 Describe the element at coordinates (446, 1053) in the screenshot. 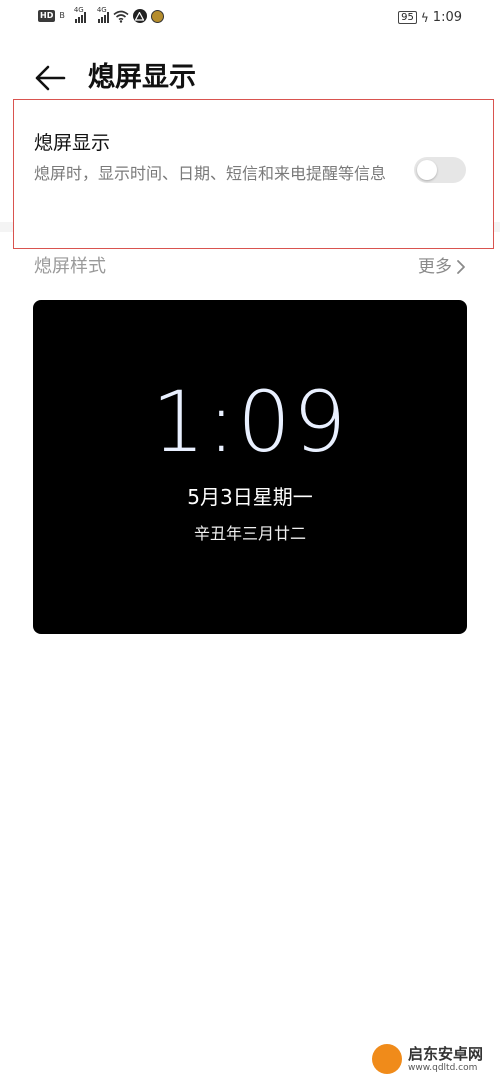

I see `watermark-name: 启东安卓网` at that location.